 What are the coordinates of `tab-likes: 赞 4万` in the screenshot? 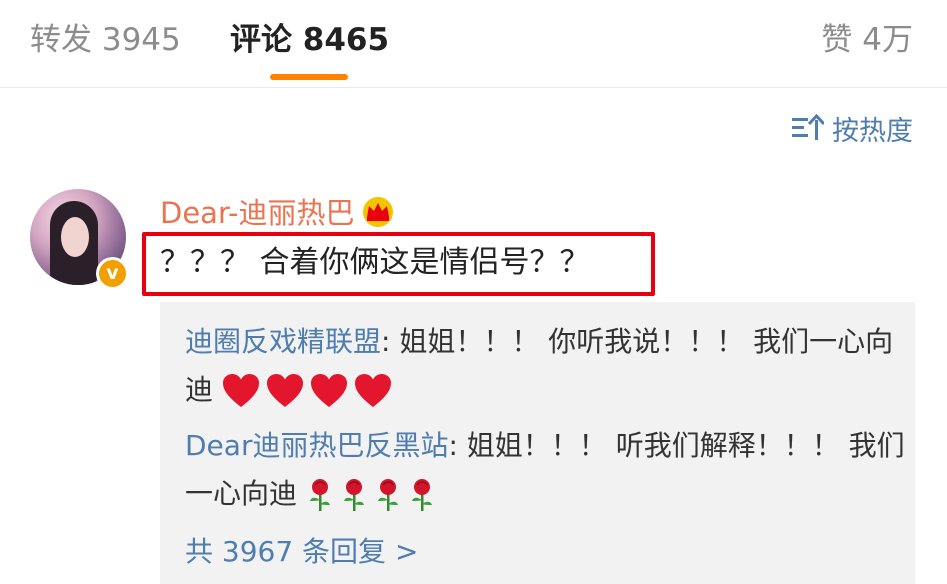 It's located at (867, 40).